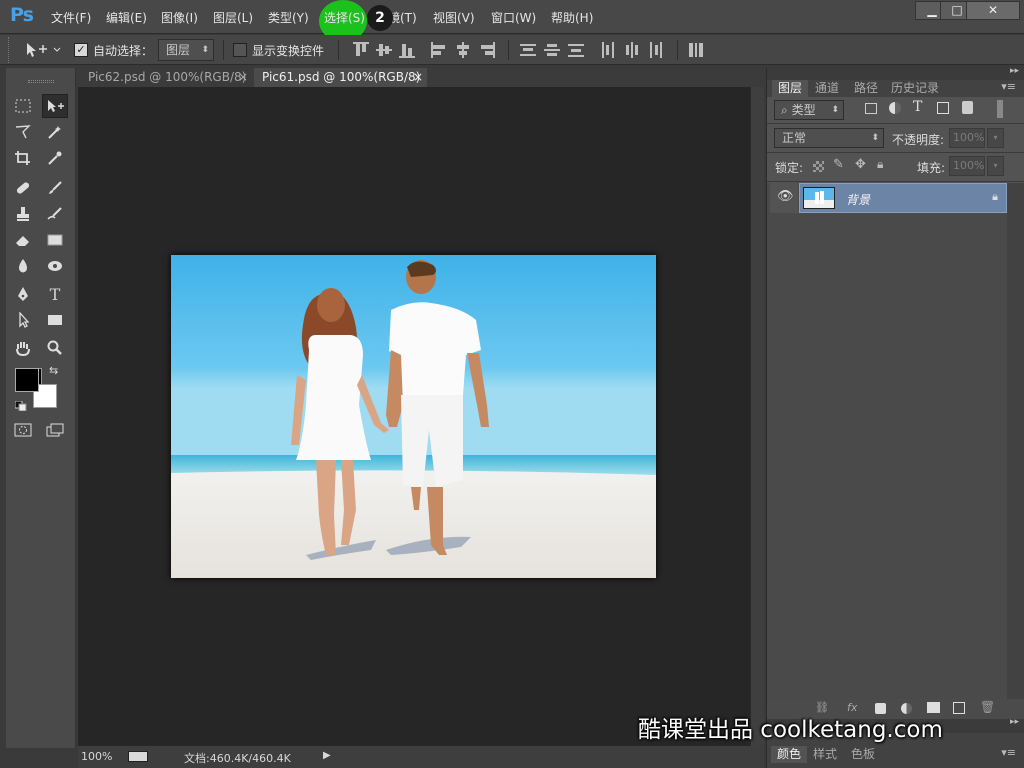  I want to click on zoom-level: 100%, so click(96, 756).